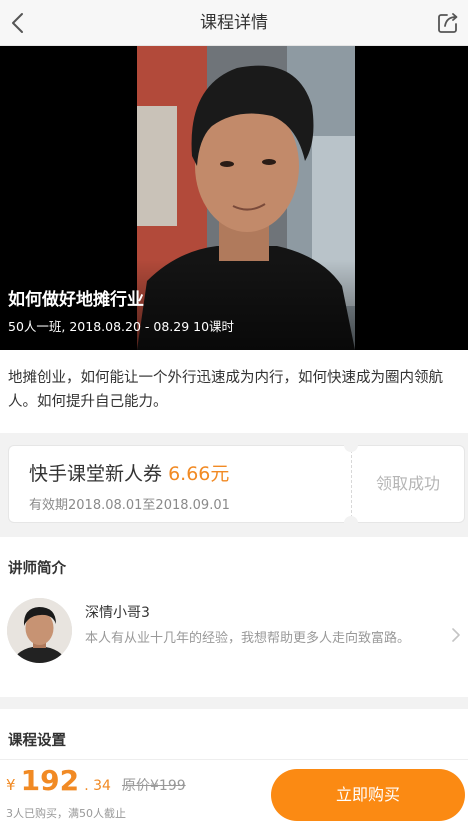 The image size is (468, 828). What do you see at coordinates (368, 795) in the screenshot?
I see `buy-now-button: 立即购买` at bounding box center [368, 795].